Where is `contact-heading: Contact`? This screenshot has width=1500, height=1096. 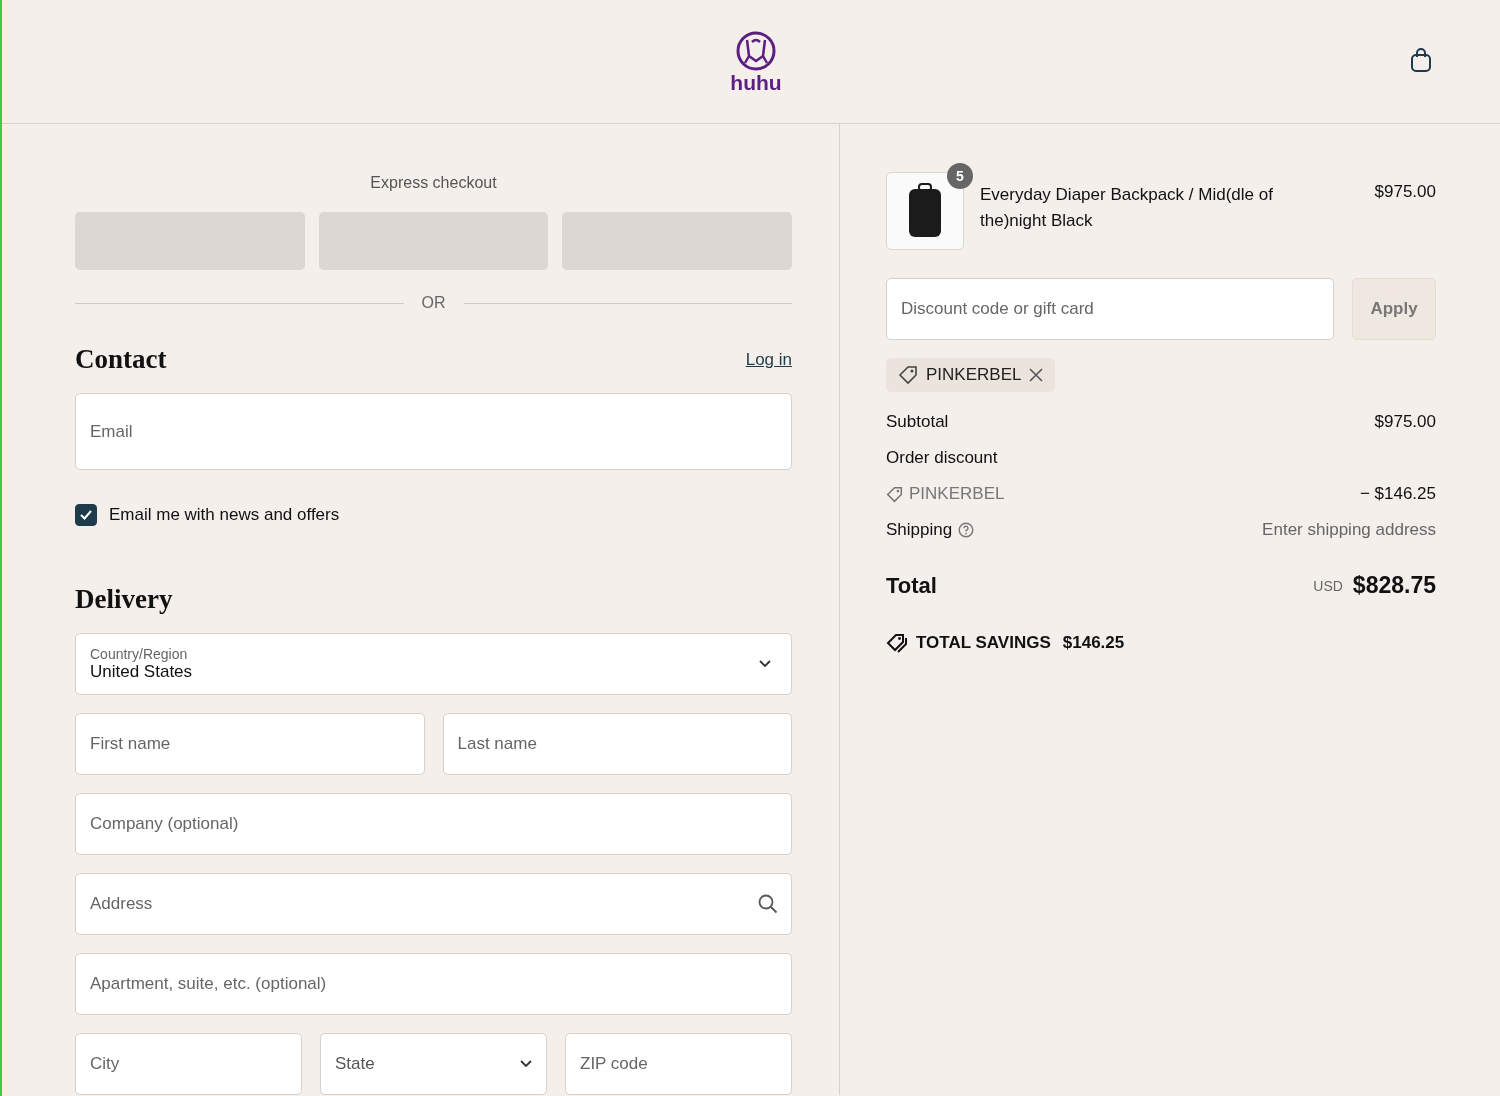 contact-heading: Contact is located at coordinates (121, 359).